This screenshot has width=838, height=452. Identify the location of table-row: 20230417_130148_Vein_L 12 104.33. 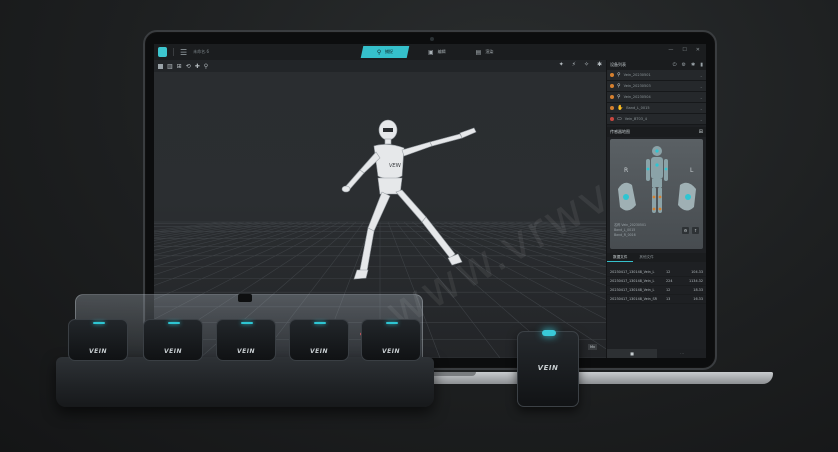
(656, 272).